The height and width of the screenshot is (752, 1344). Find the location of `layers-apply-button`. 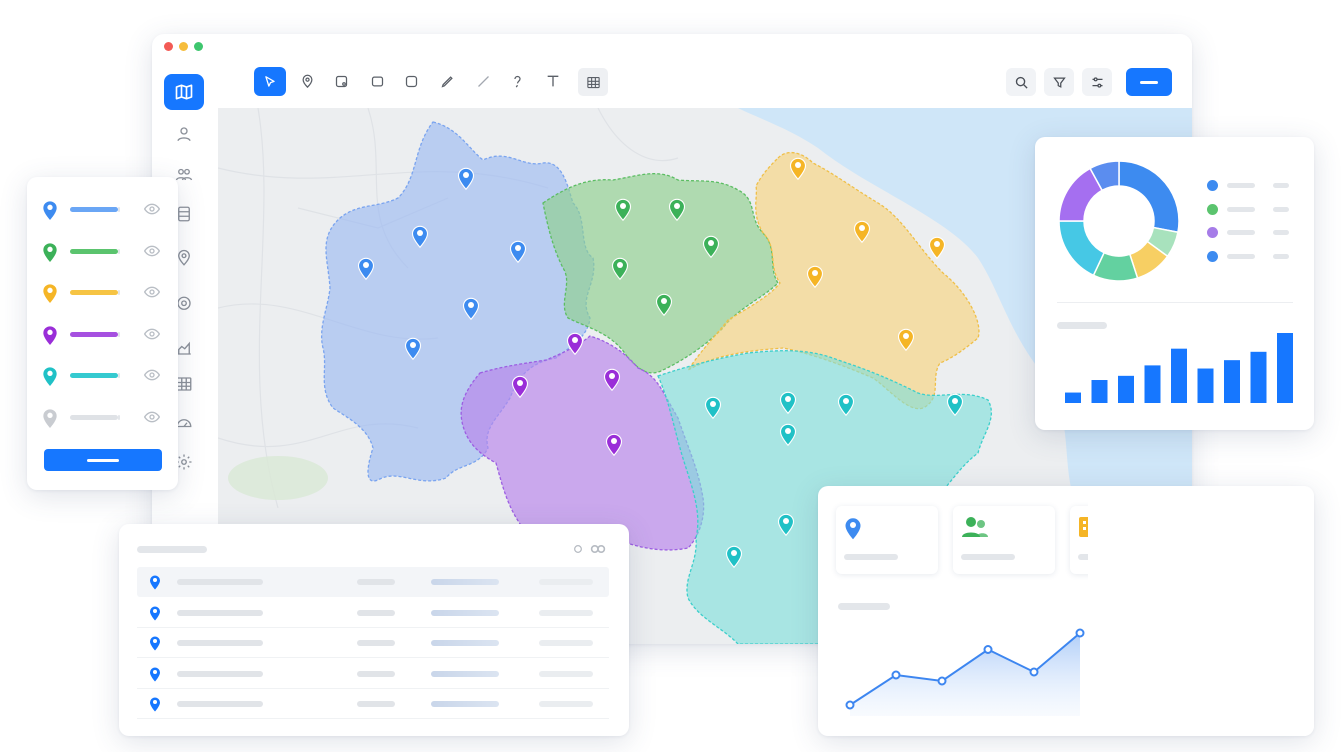

layers-apply-button is located at coordinates (103, 460).